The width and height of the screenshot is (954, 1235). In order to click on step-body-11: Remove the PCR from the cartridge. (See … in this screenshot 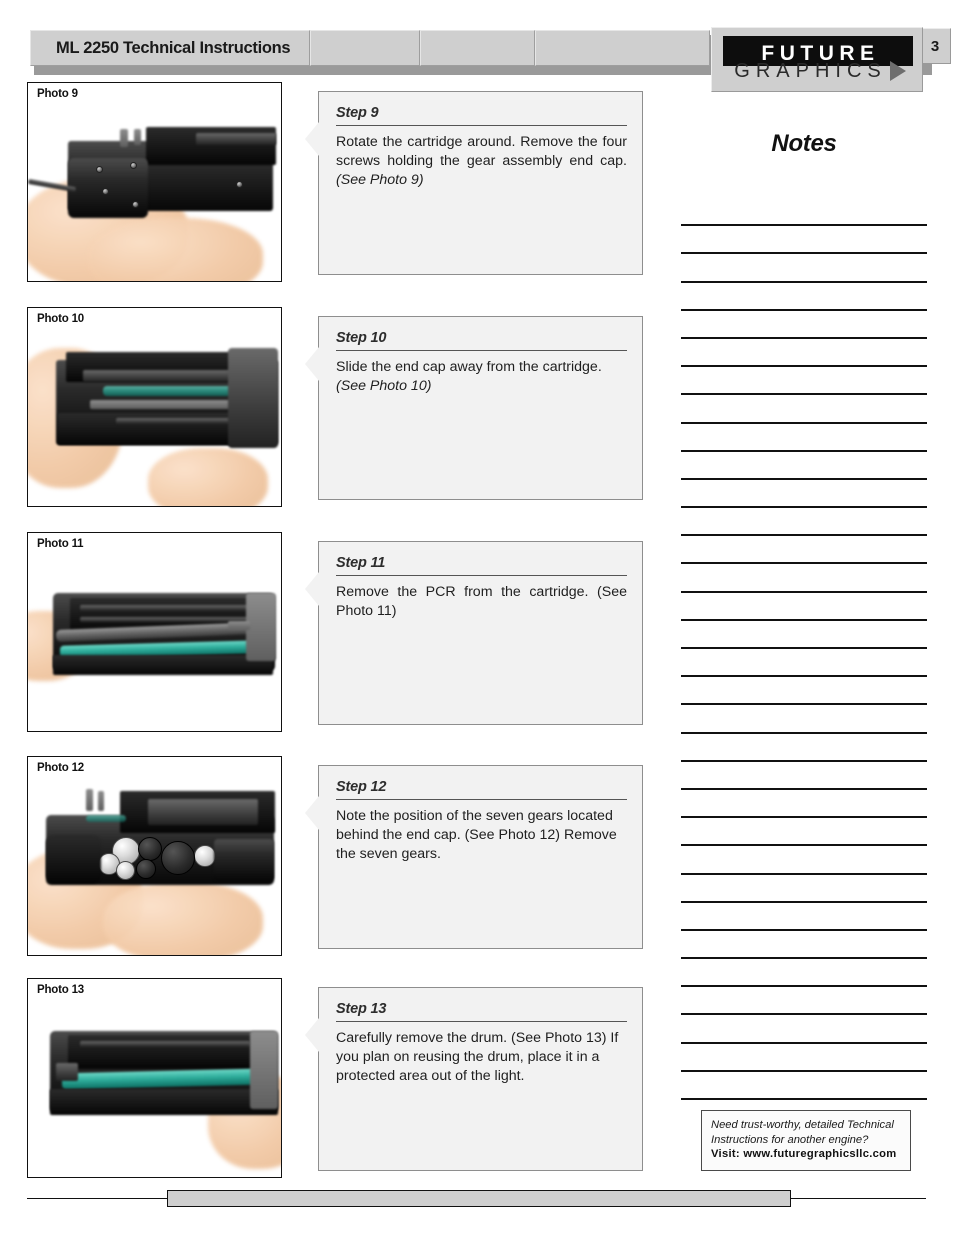, I will do `click(481, 601)`.